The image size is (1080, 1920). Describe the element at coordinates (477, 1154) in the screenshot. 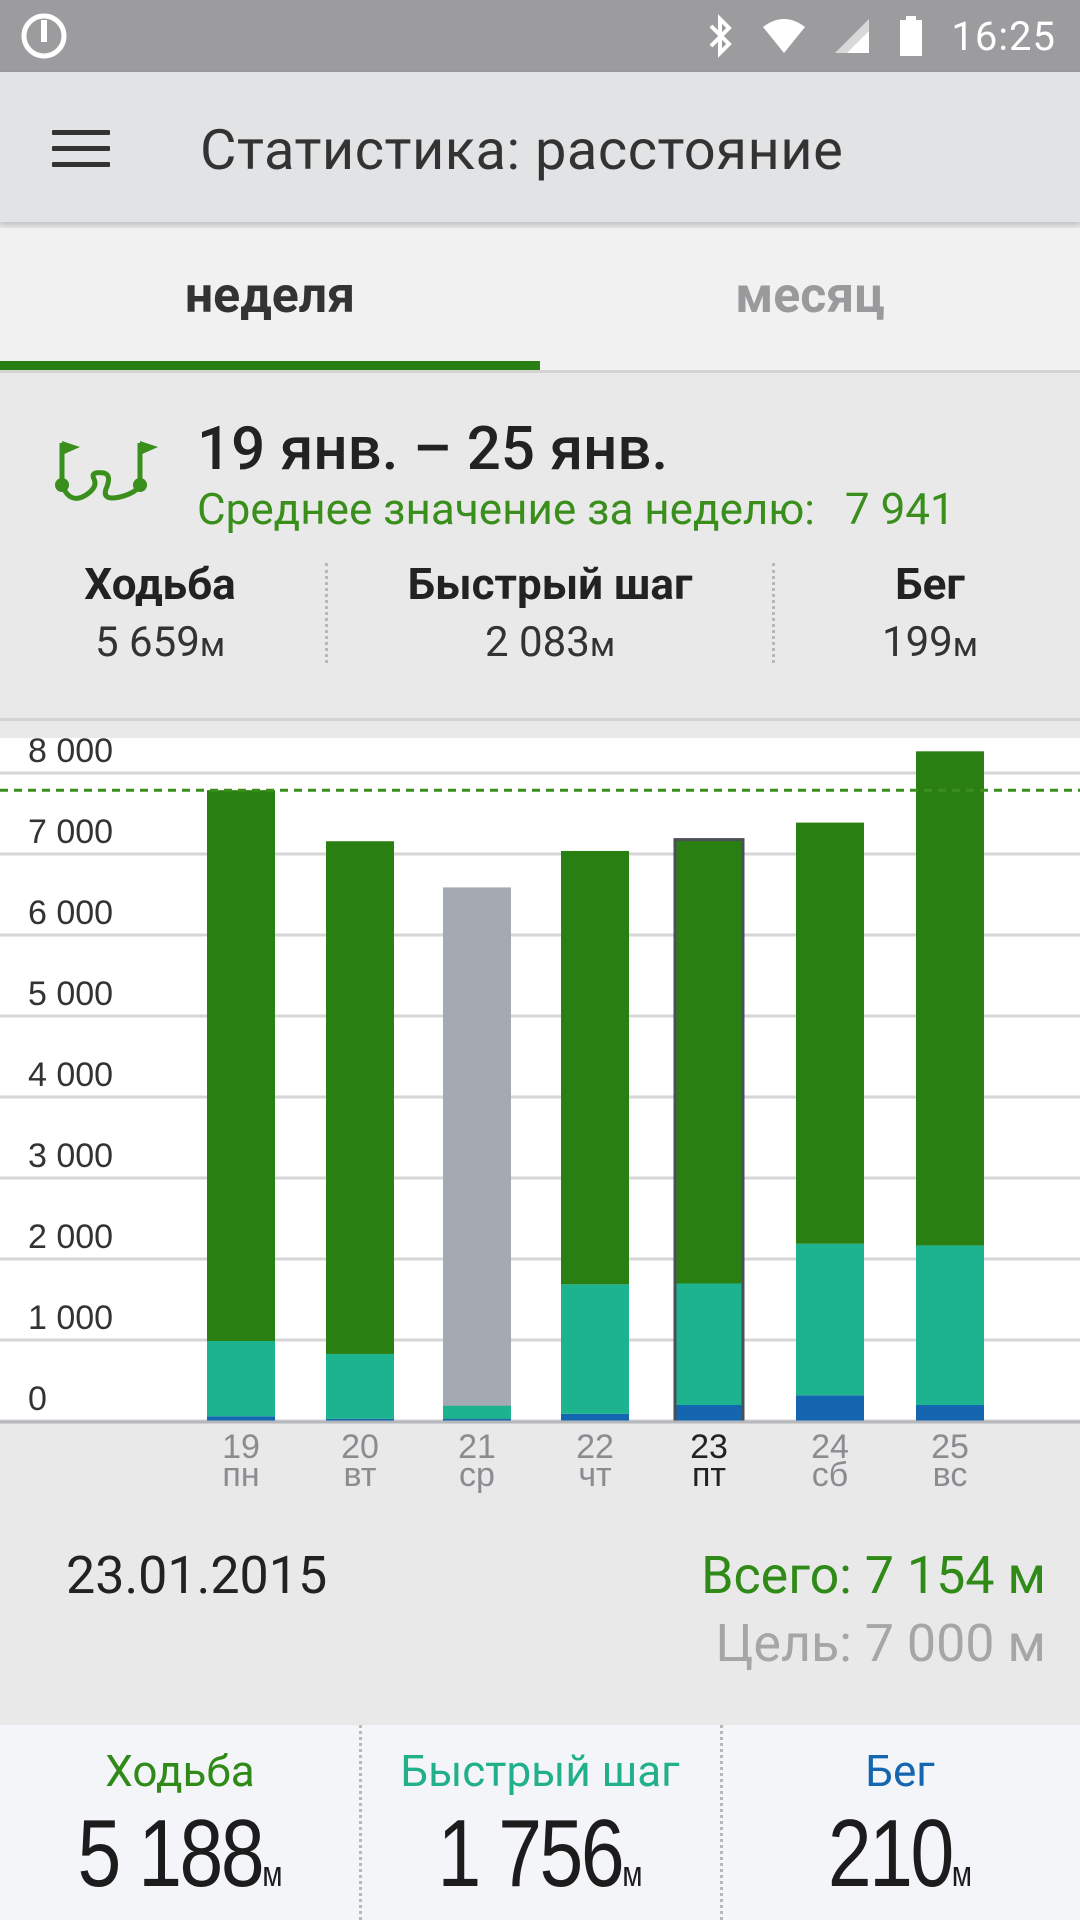

I see `bar-inactive` at that location.